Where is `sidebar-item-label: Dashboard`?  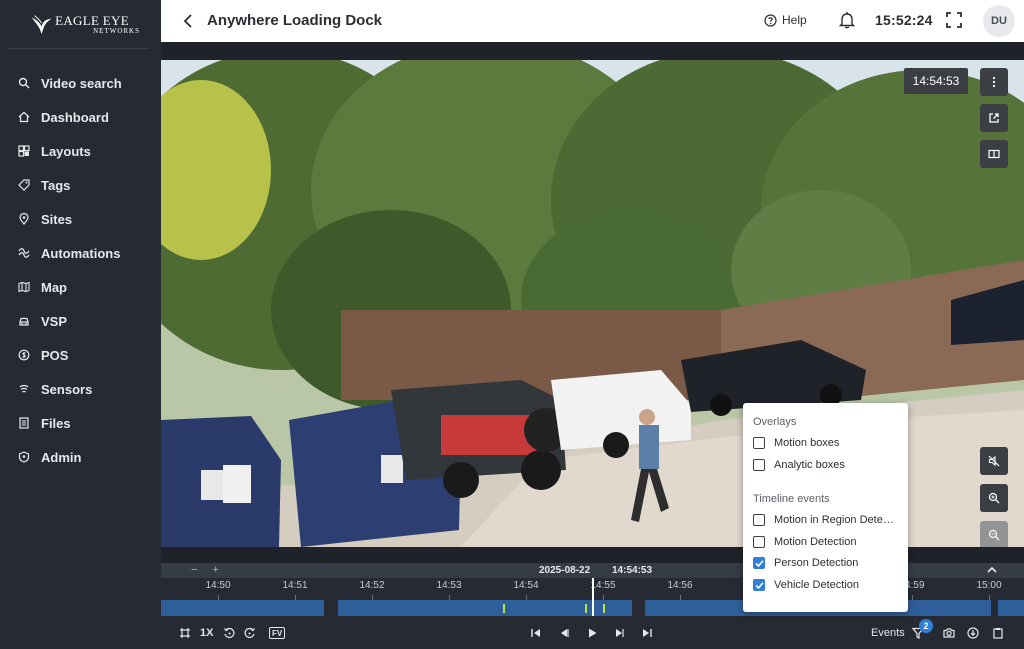 sidebar-item-label: Dashboard is located at coordinates (75, 117).